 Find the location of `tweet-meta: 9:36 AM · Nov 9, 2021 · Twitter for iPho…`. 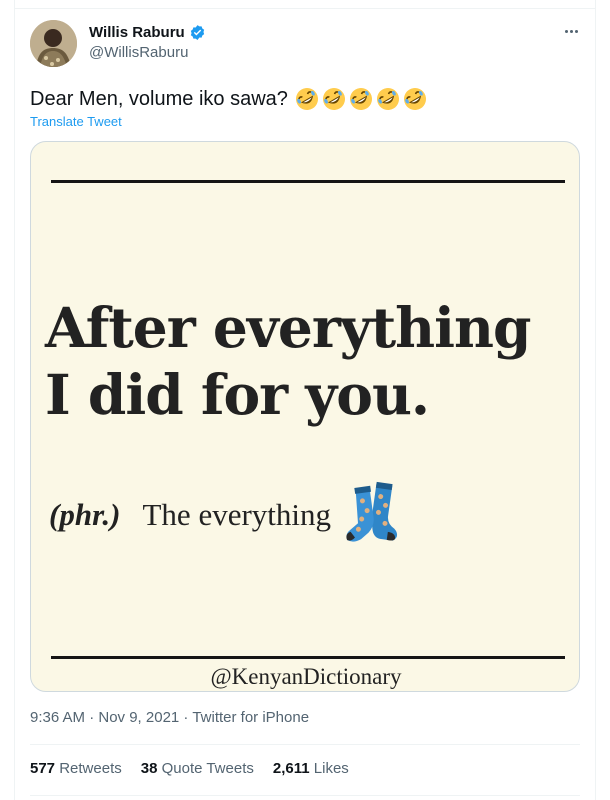

tweet-meta: 9:36 AM · Nov 9, 2021 · Twitter for iPho… is located at coordinates (169, 717).